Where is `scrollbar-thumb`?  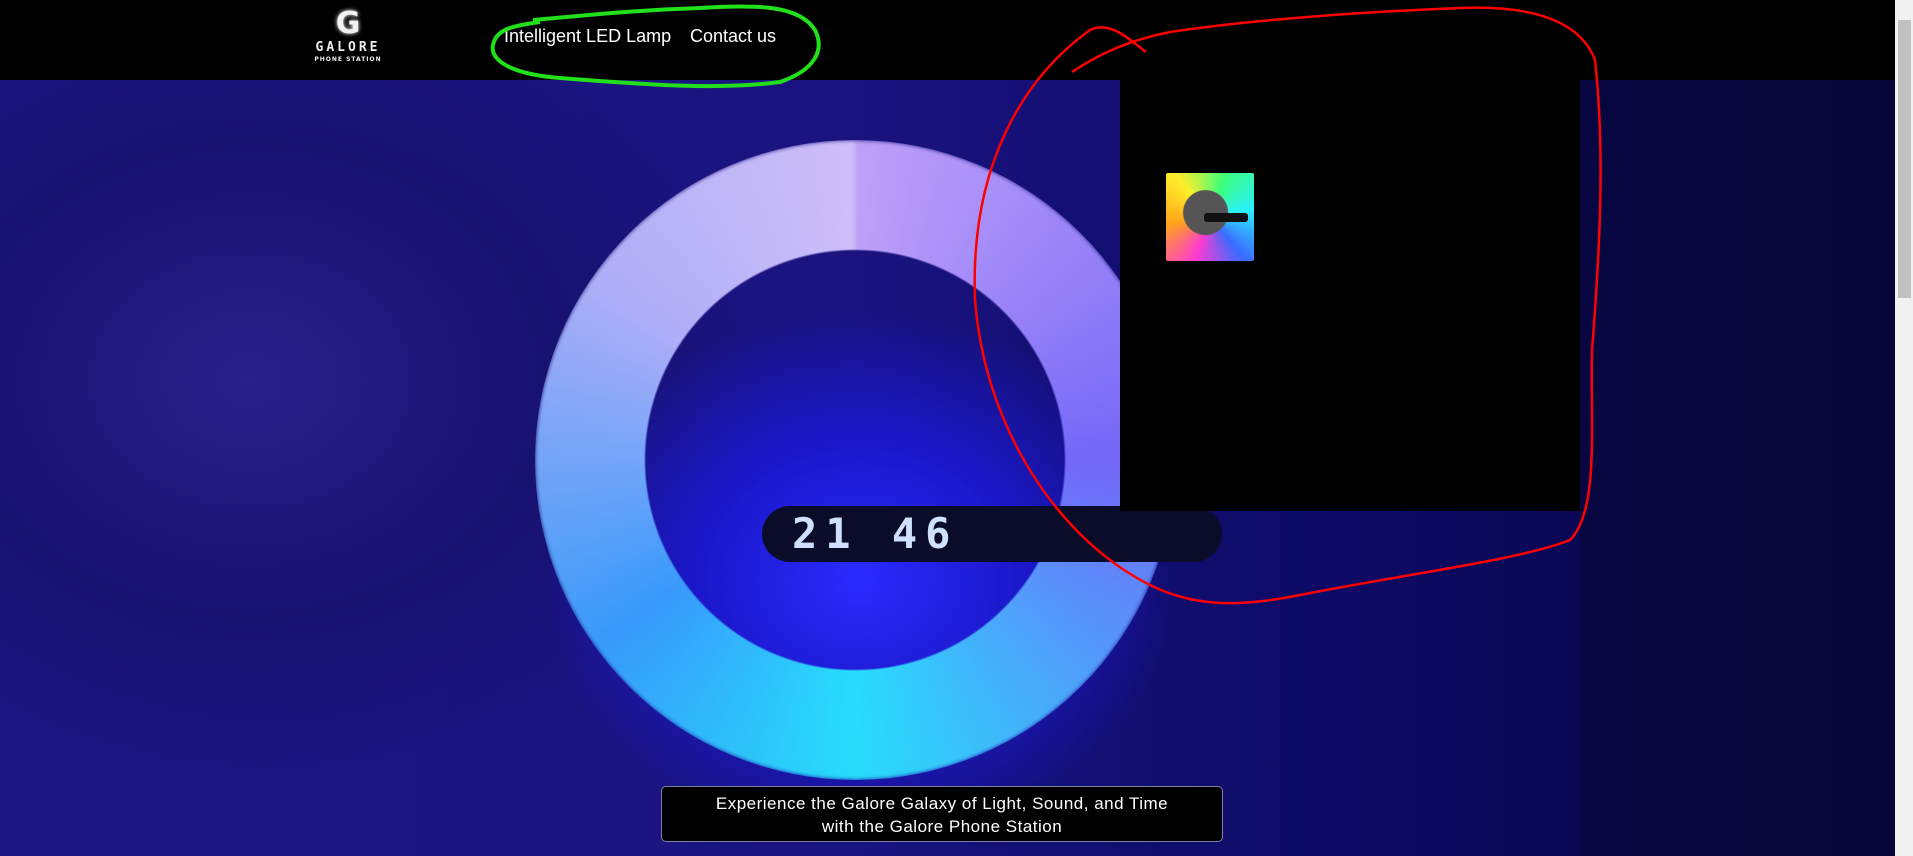 scrollbar-thumb is located at coordinates (1904, 159).